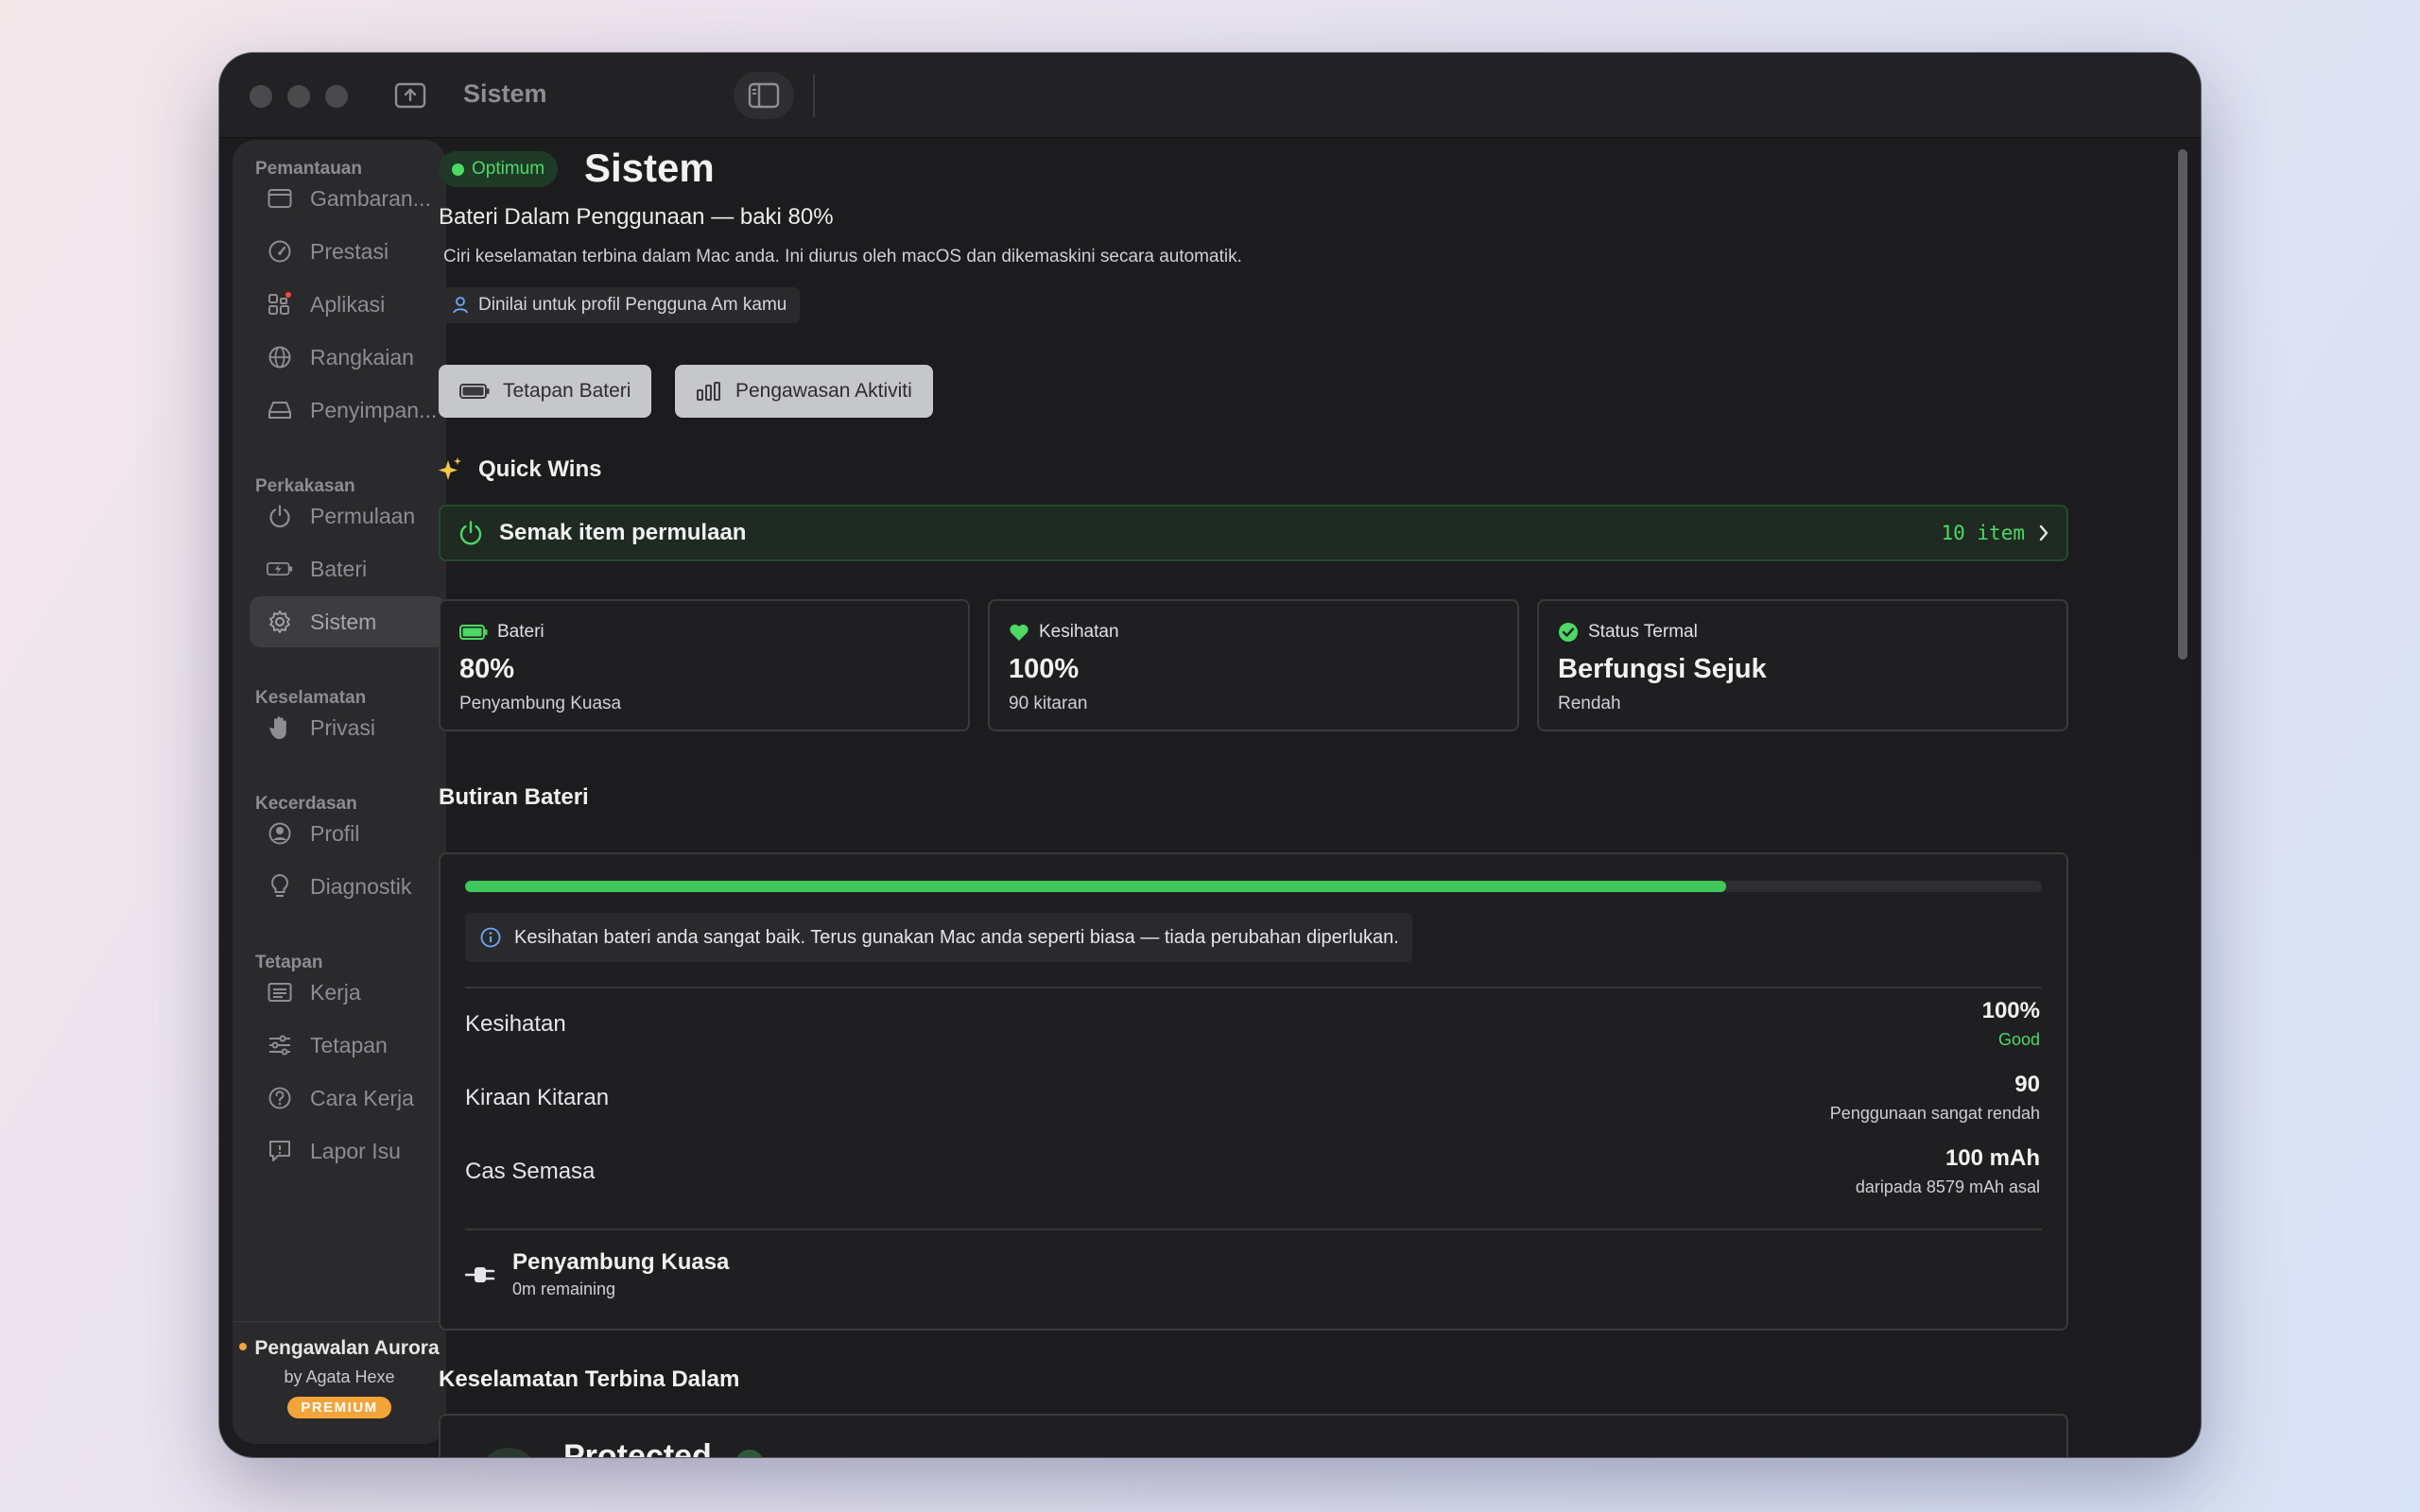  Describe the element at coordinates (480, 1274) in the screenshot. I see `power-plug-icon` at that location.